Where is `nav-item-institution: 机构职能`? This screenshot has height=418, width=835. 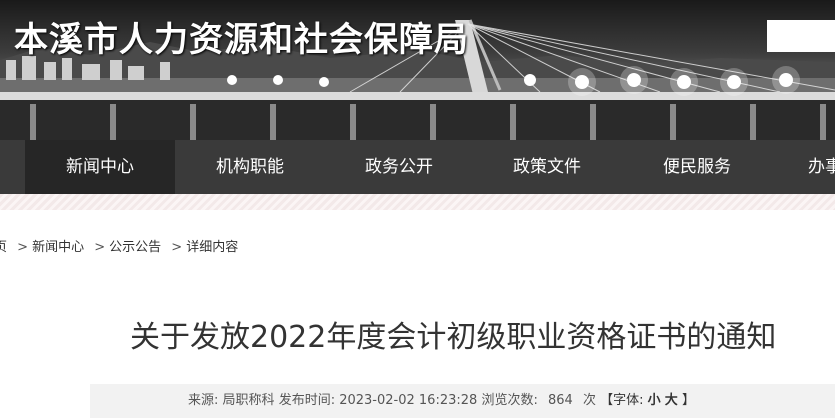
nav-item-institution: 机构职能 is located at coordinates (250, 167).